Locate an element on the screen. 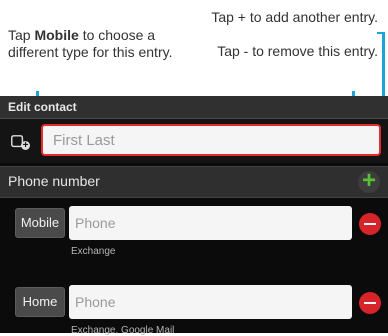  phone-number-section-header: Phone number + is located at coordinates (194, 182).